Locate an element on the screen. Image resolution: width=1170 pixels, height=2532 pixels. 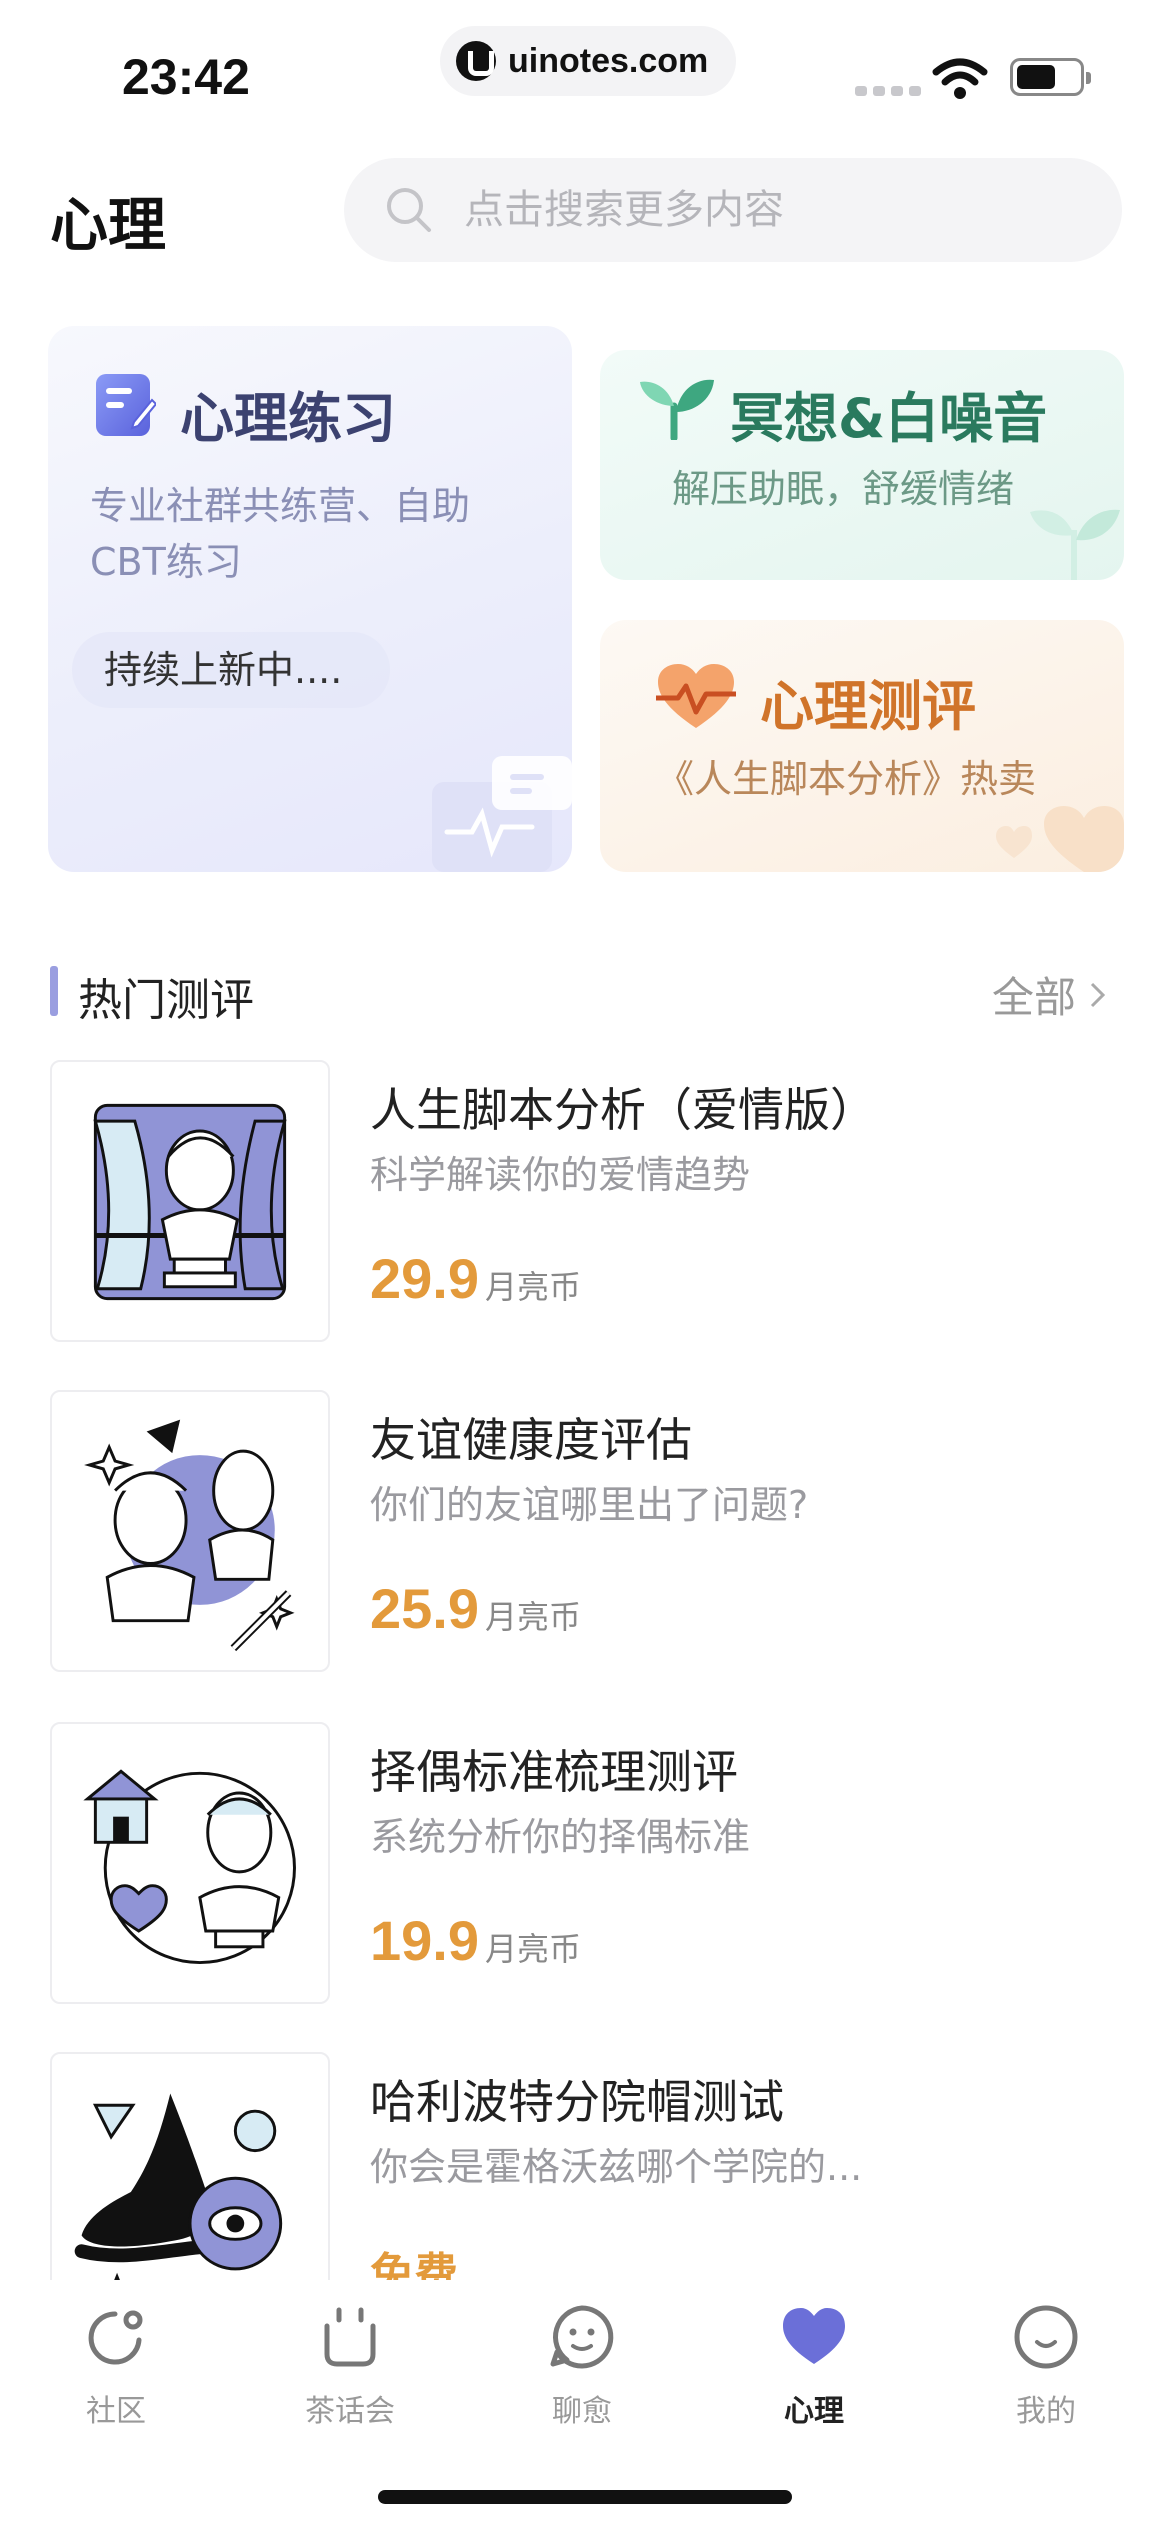
profile-face-icon is located at coordinates (1046, 2337).